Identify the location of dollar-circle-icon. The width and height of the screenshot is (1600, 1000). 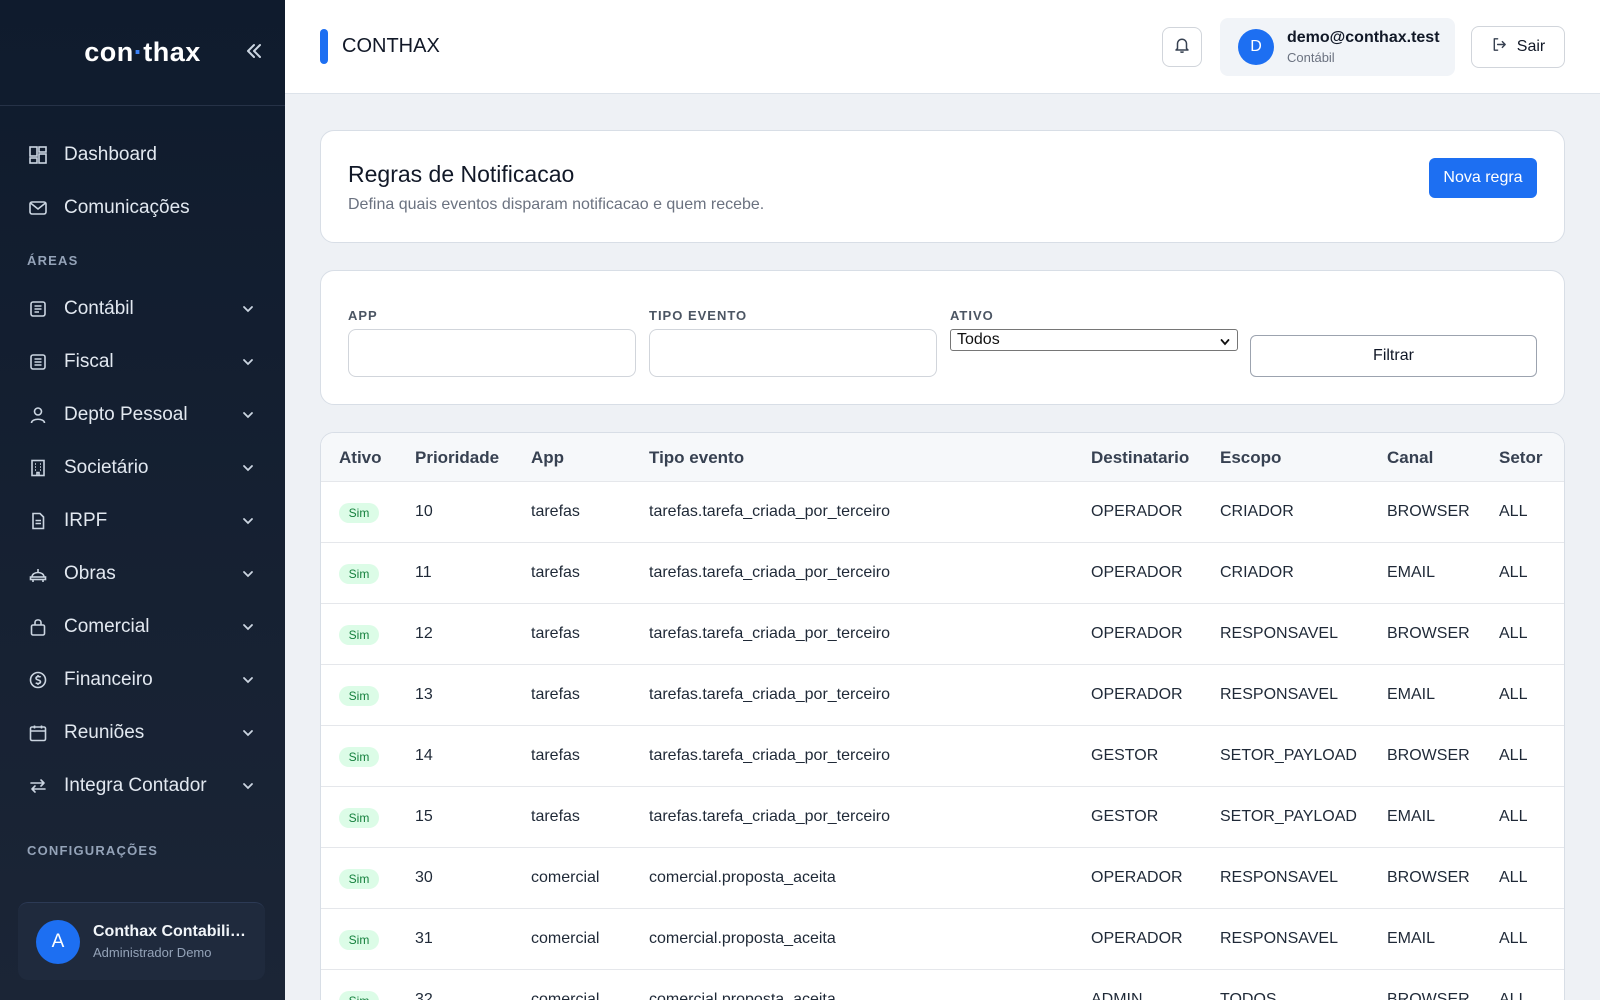
(38, 680).